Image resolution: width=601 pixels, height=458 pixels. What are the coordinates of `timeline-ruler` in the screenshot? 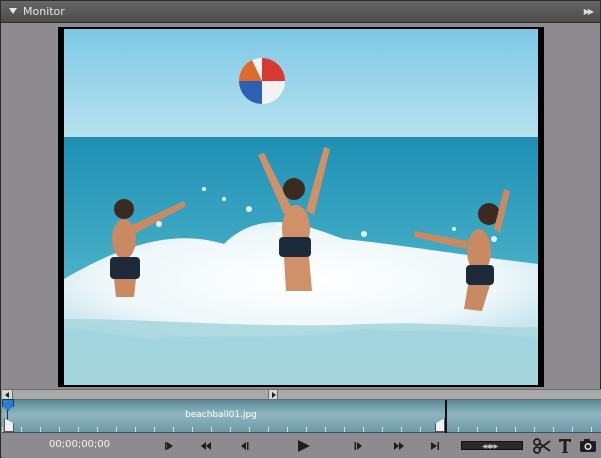 It's located at (301, 429).